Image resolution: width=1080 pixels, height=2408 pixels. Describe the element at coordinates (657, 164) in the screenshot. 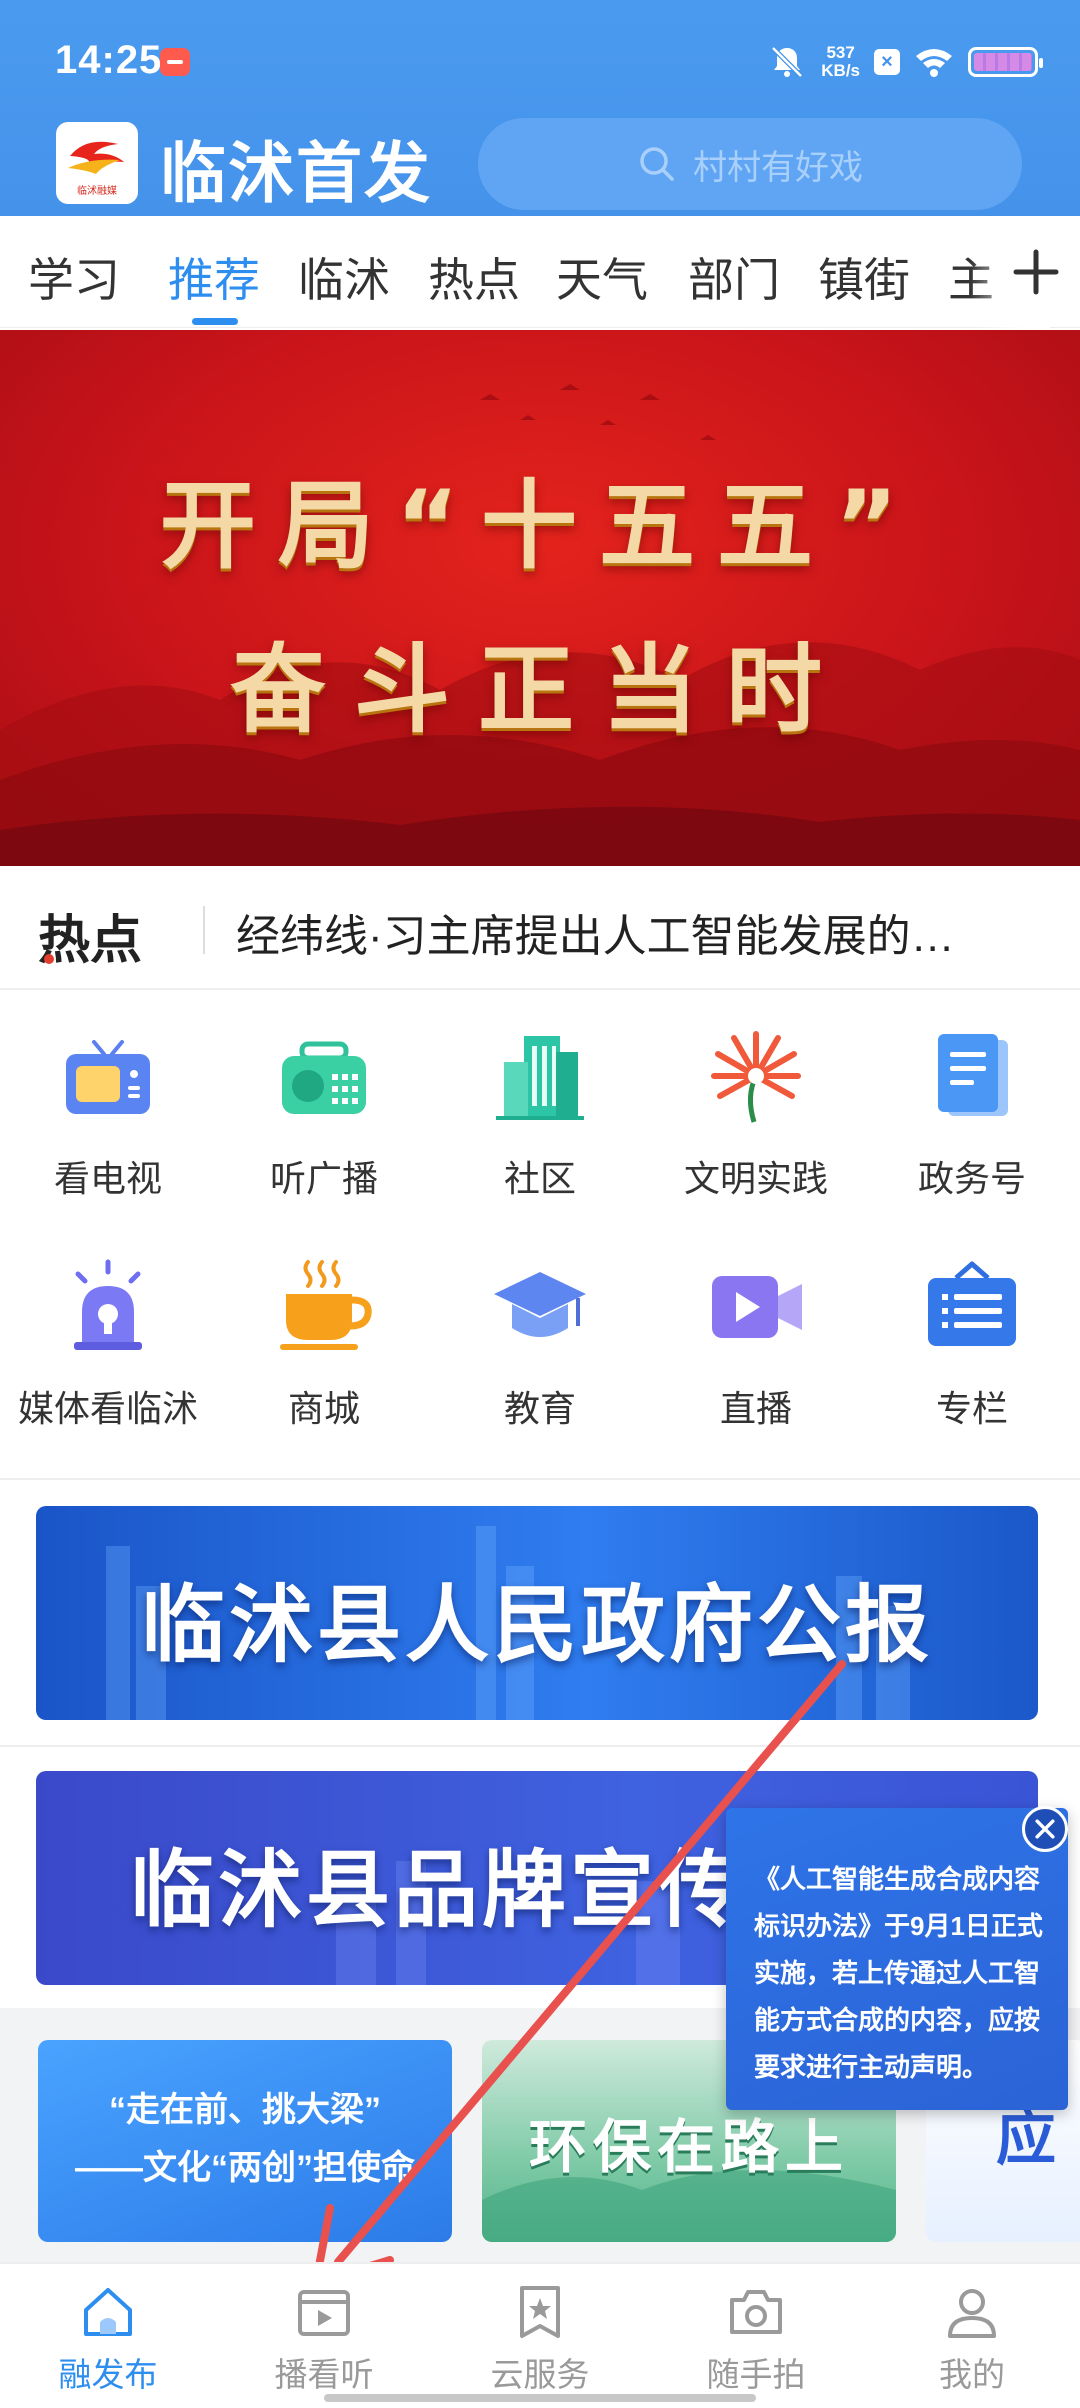

I see `search-icon` at that location.